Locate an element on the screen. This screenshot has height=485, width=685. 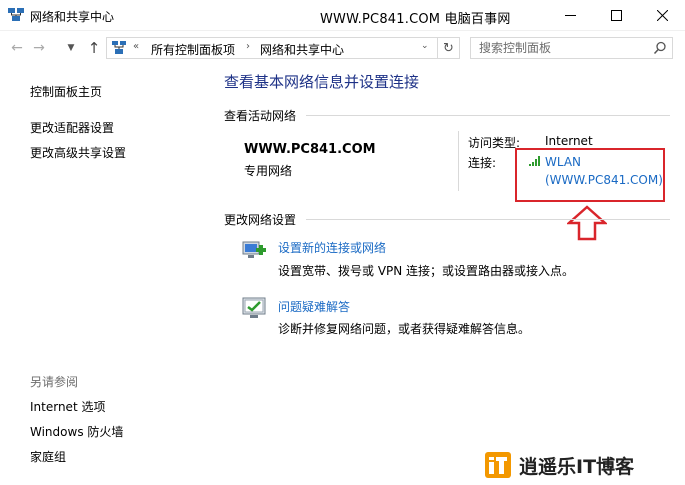
troubleshoot-icon is located at coordinates (254, 307).